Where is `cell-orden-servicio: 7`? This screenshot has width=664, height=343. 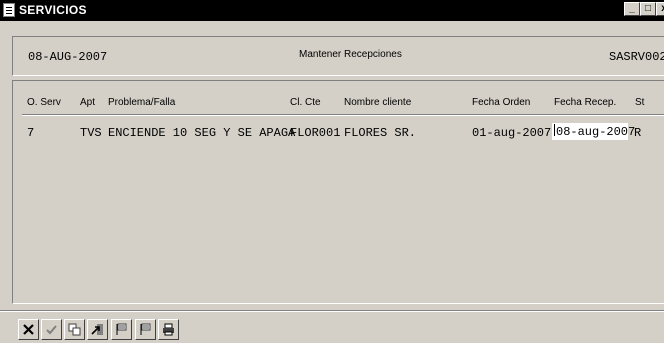 cell-orden-servicio: 7 is located at coordinates (30, 133).